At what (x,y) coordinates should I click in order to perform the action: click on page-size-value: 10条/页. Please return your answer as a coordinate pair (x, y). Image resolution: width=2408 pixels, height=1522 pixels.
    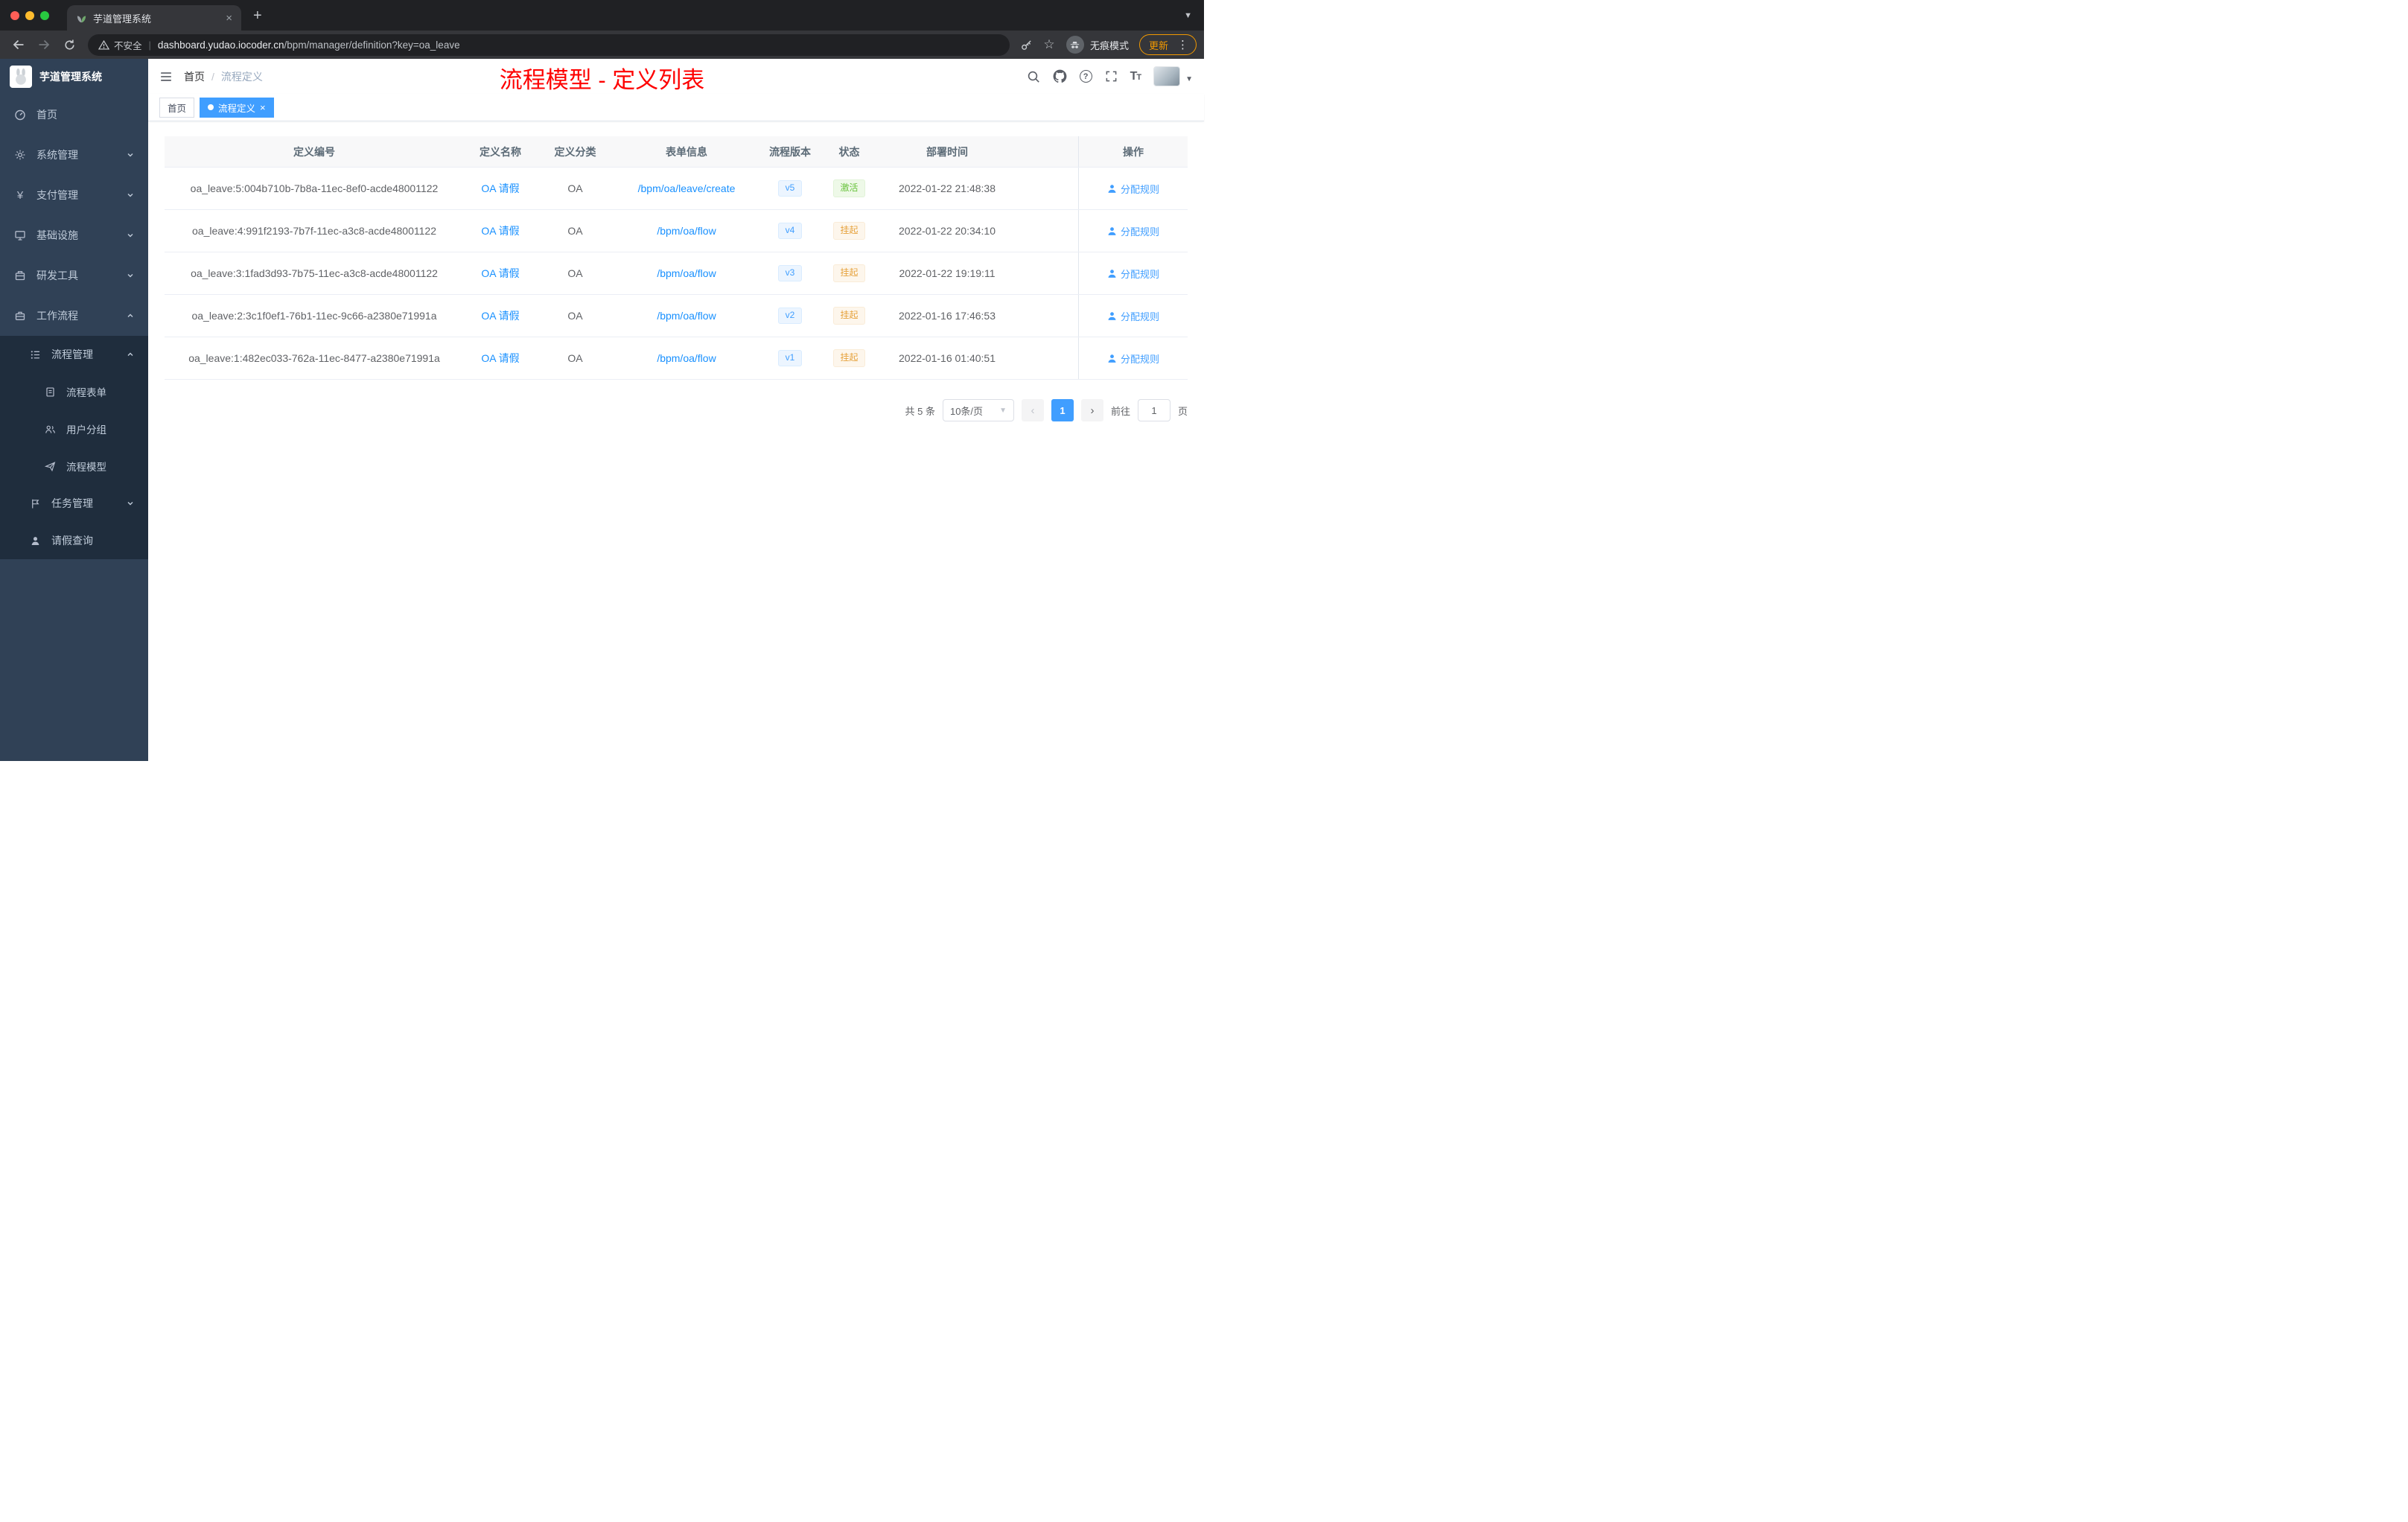
    Looking at the image, I should click on (966, 411).